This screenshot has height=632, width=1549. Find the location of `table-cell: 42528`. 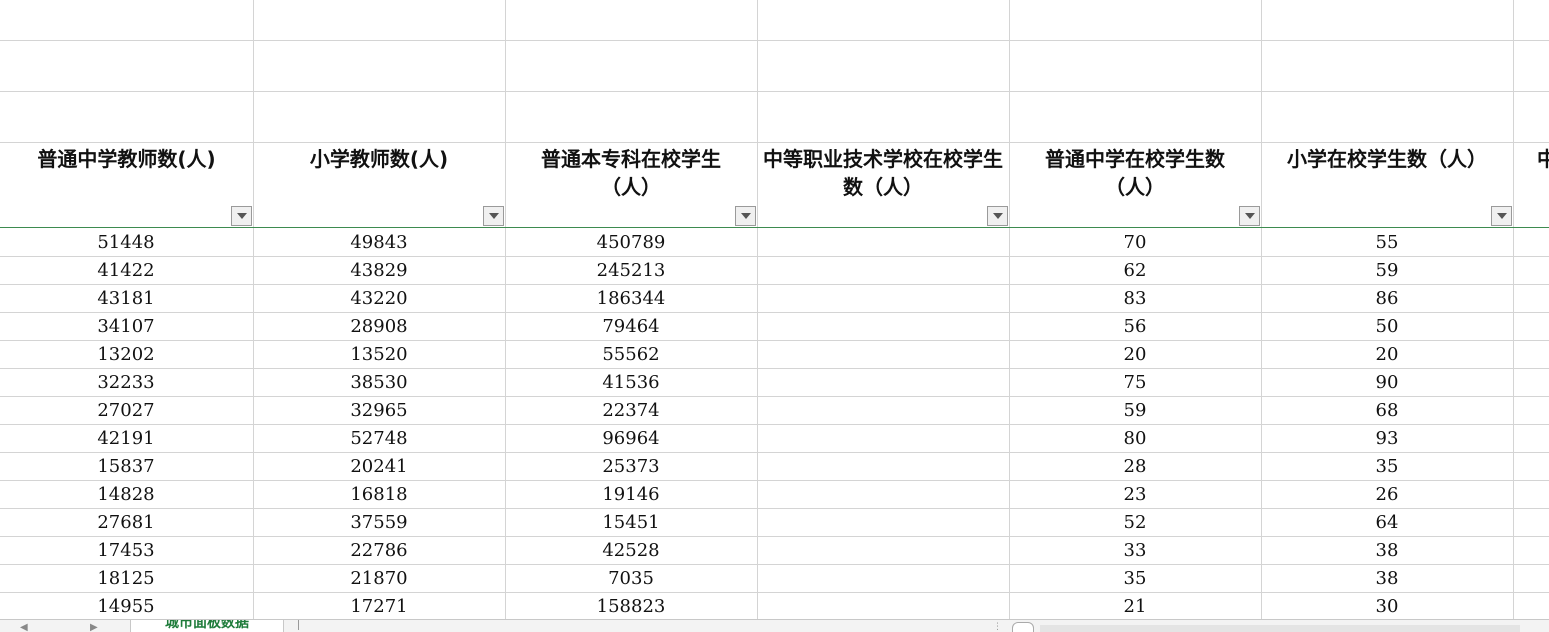

table-cell: 42528 is located at coordinates (631, 551).